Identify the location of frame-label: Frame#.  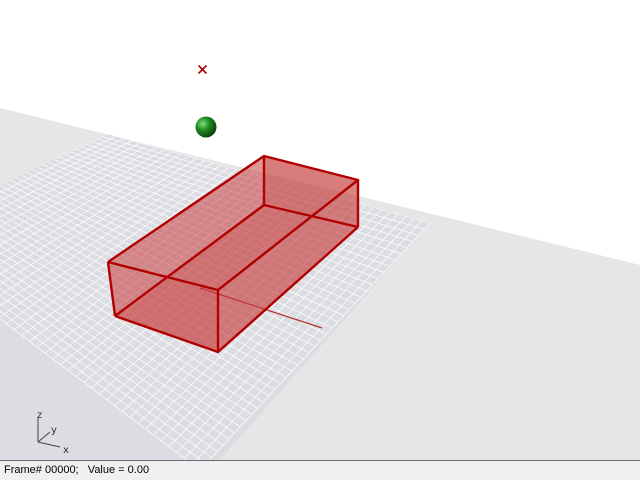
(23, 470).